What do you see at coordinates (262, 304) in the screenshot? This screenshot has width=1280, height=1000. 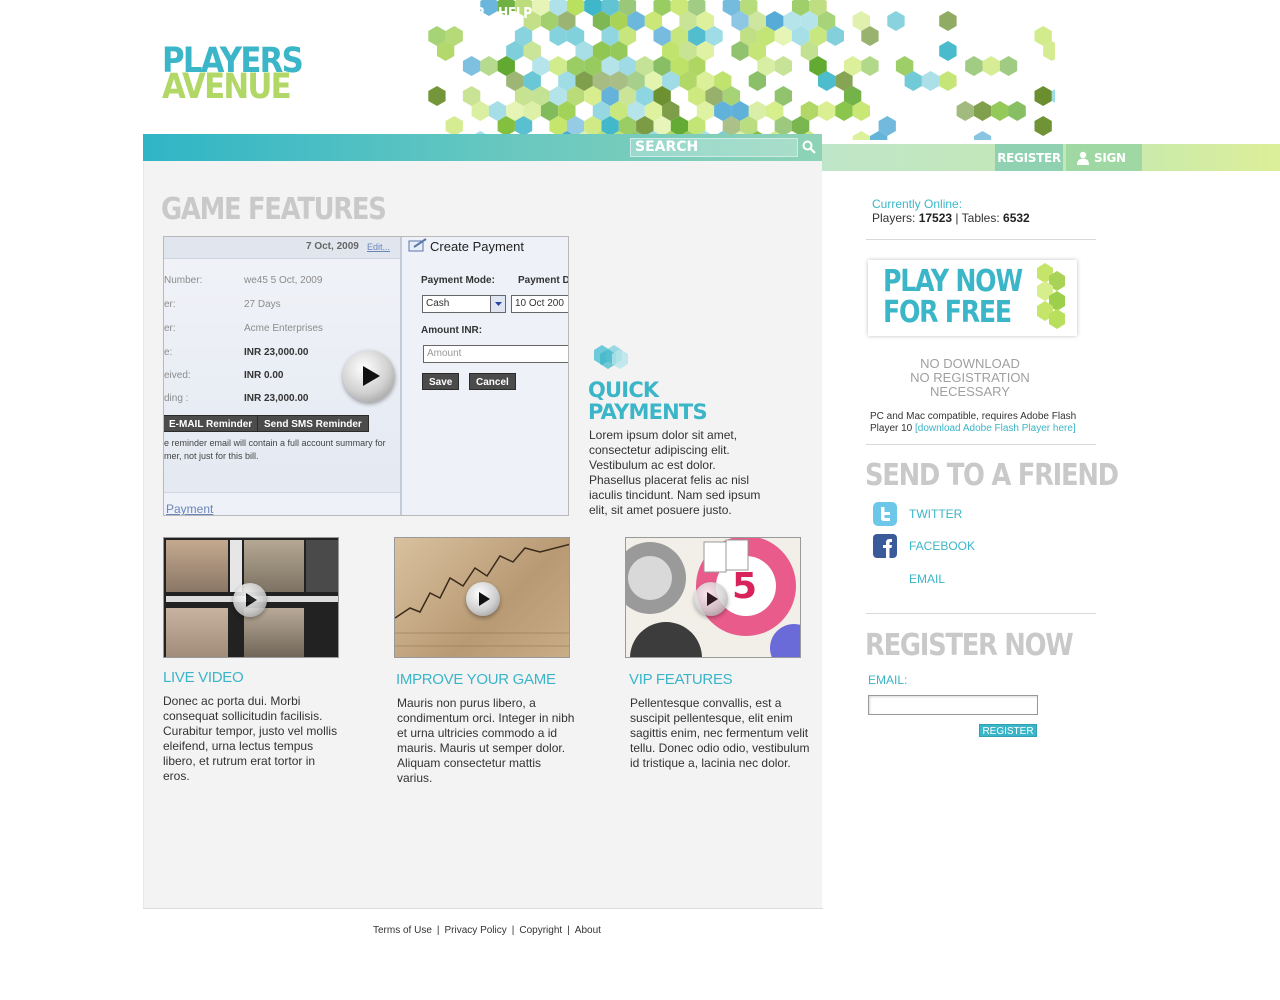 I see `field-value: 27 Days` at bounding box center [262, 304].